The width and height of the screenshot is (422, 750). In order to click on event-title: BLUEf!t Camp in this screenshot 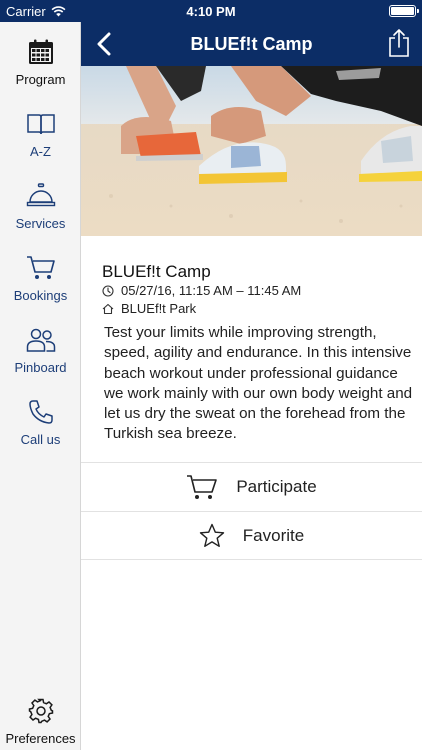, I will do `click(156, 271)`.